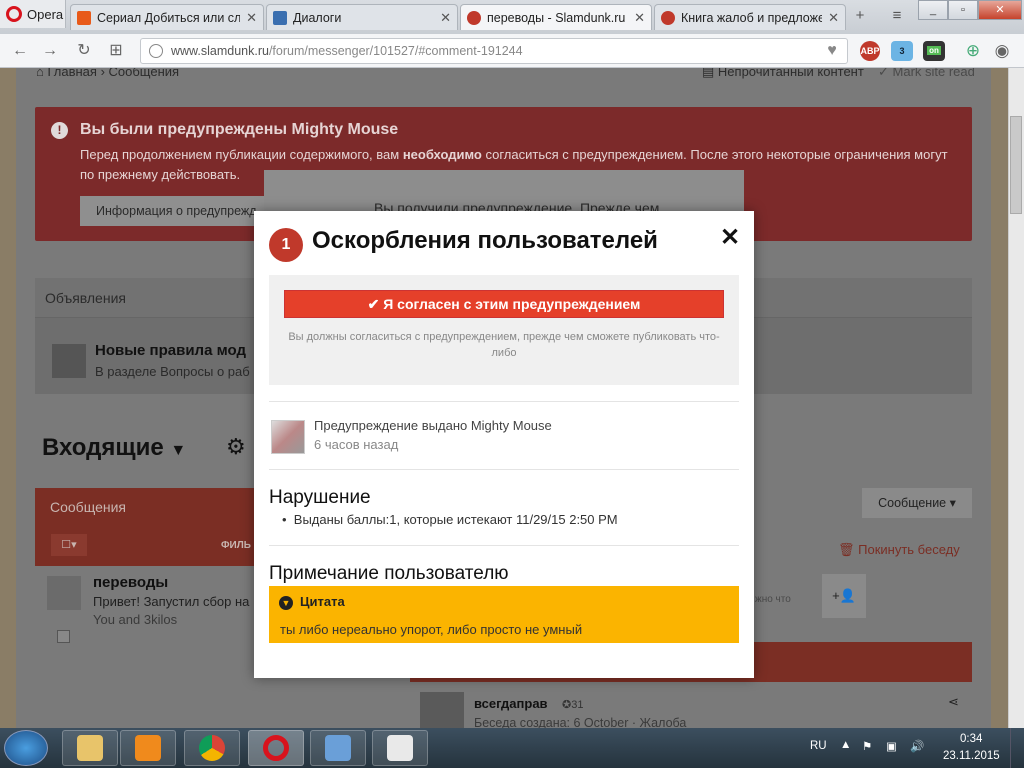 The image size is (1024, 768). Describe the element at coordinates (362, 17) in the screenshot. I see `tab-dialogs: Диалоги ✕` at that location.